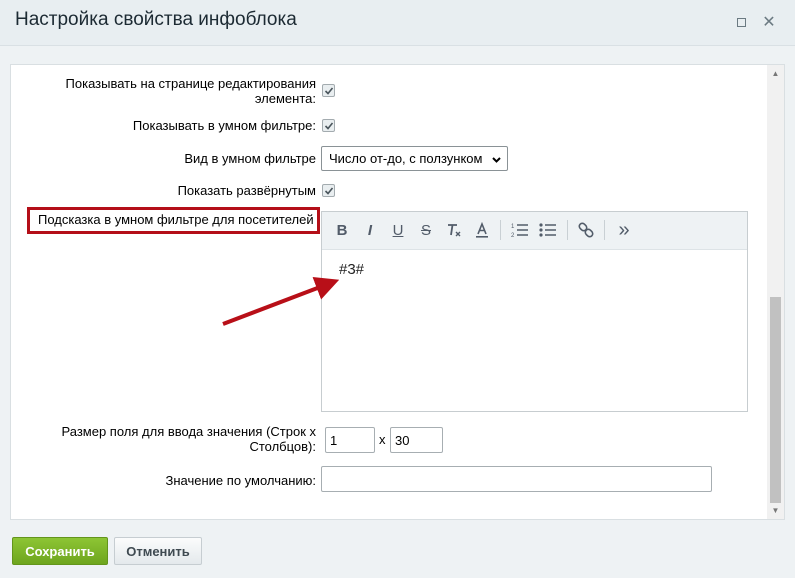  I want to click on hint-editor-text: #3#, so click(351, 269).